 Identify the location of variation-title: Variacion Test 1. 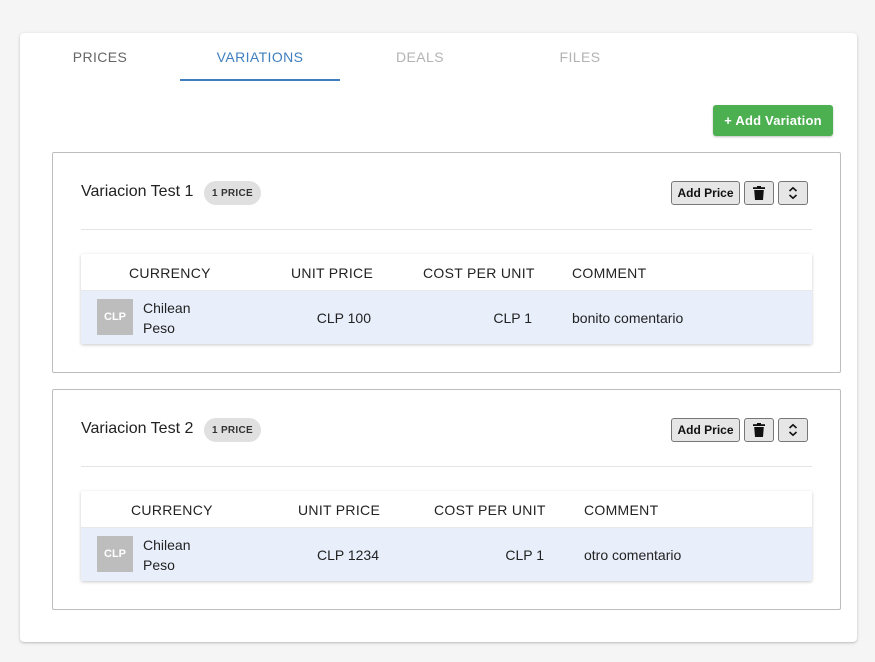
(137, 191).